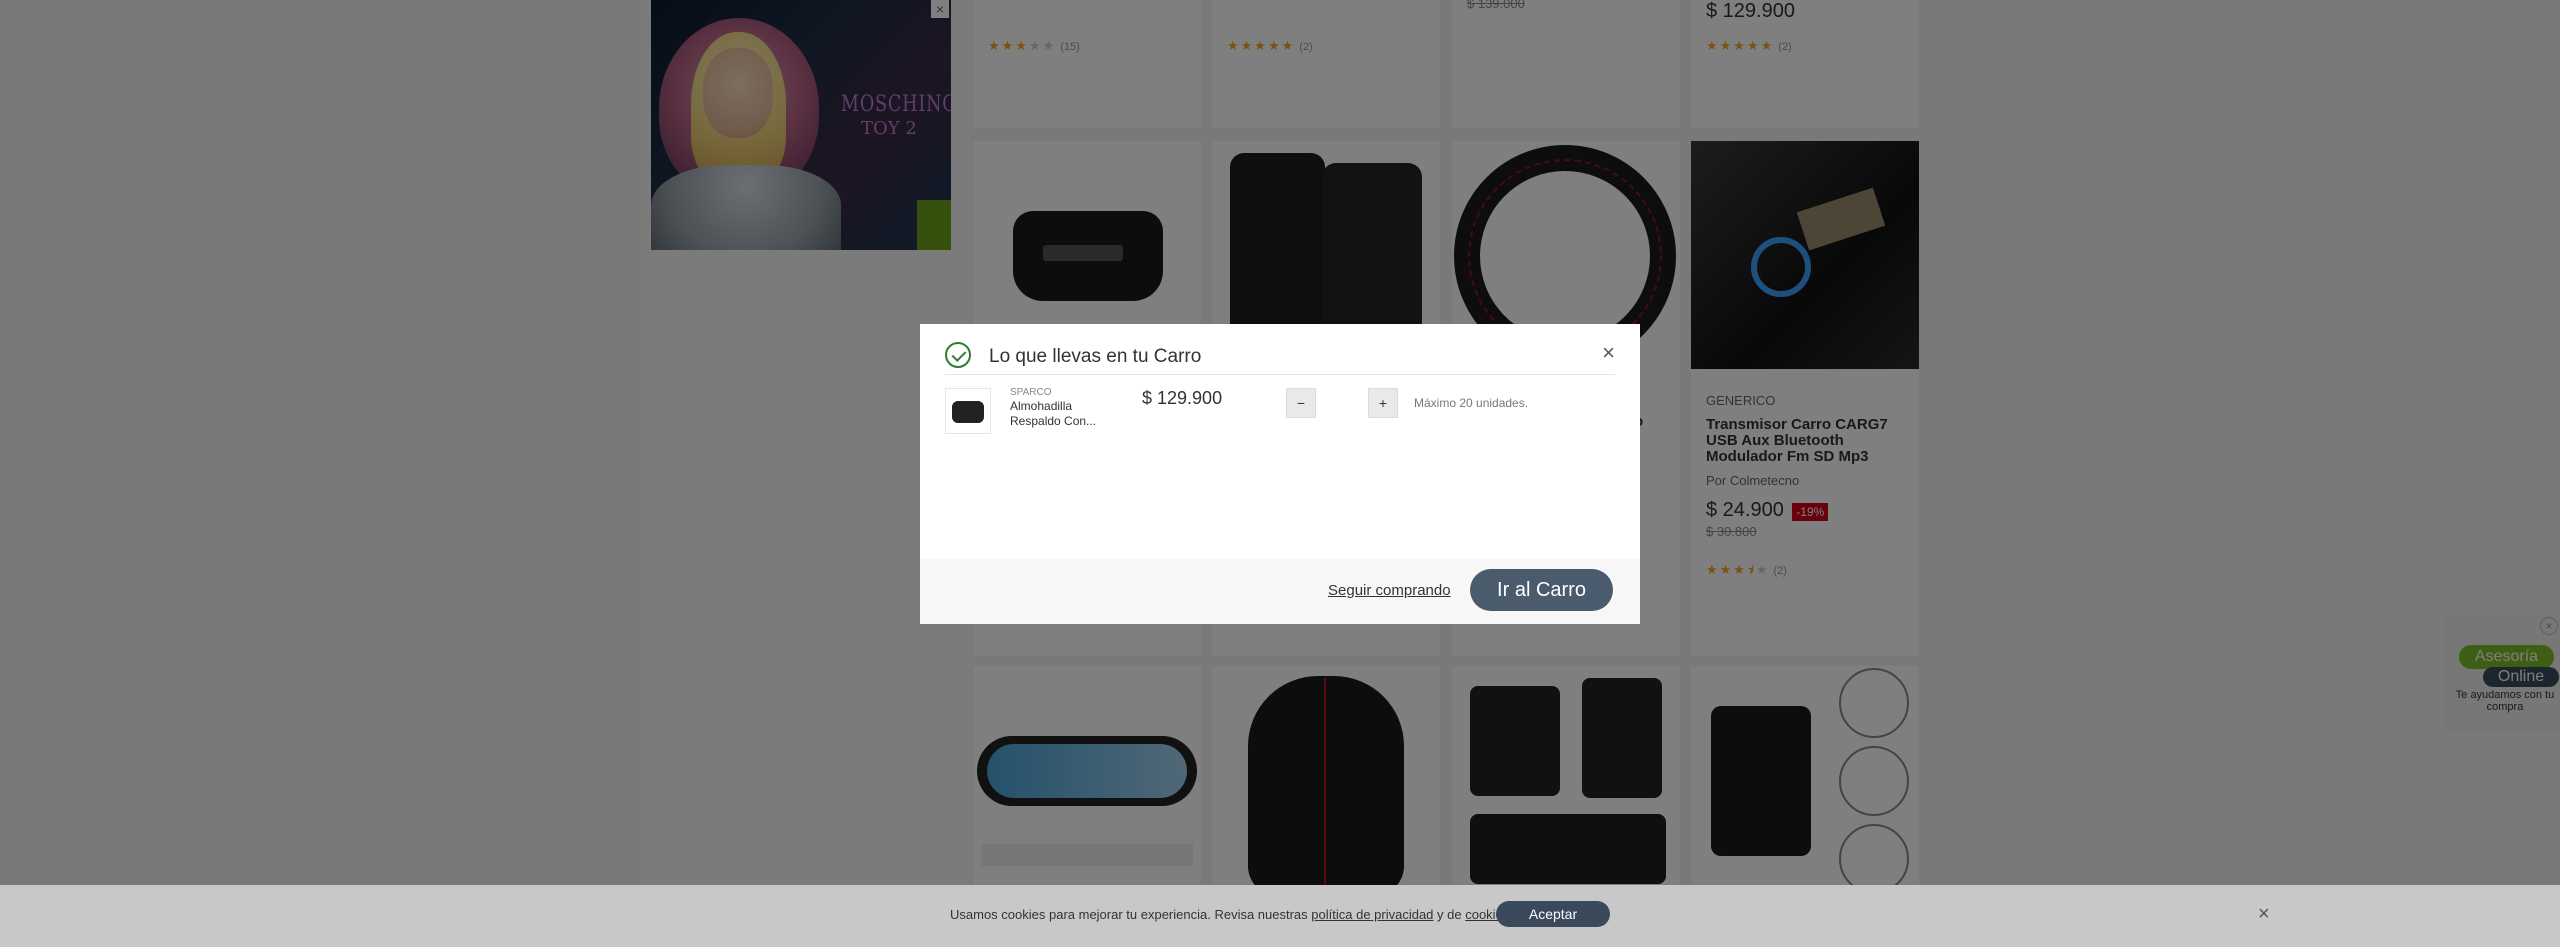  What do you see at coordinates (1383, 403) in the screenshot?
I see `quantity-increase-button: +` at bounding box center [1383, 403].